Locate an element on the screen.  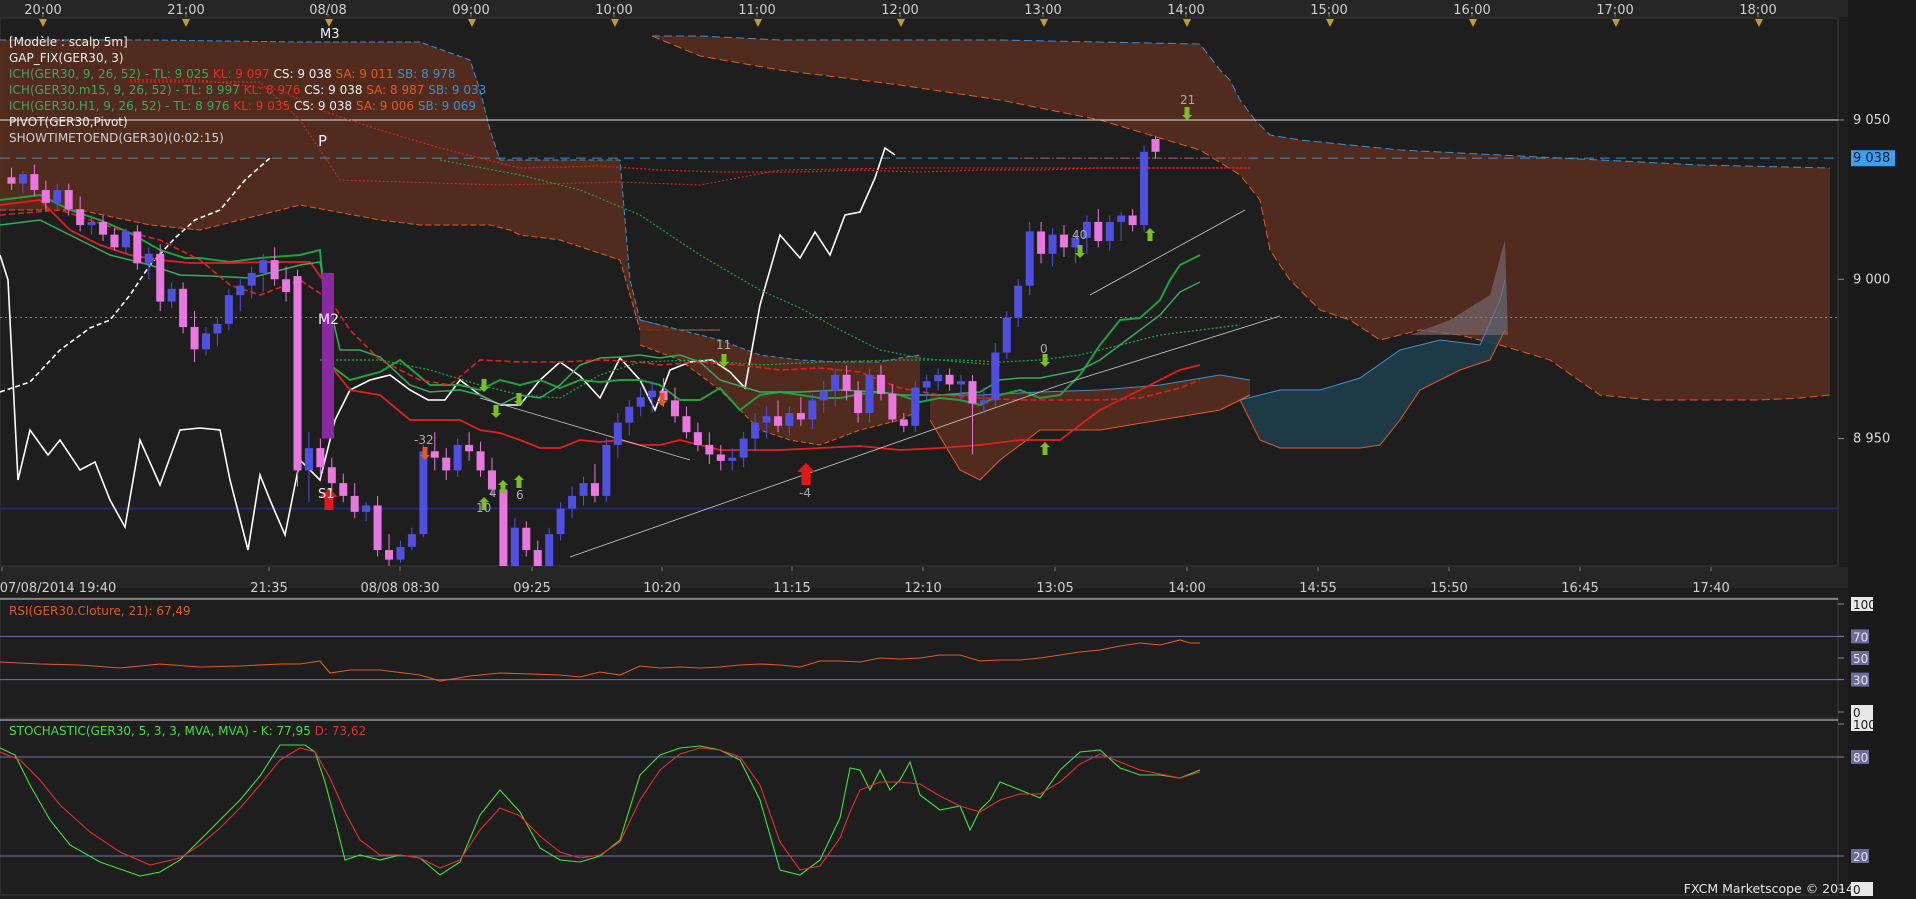
ichh1-sa: SA: 9 006 is located at coordinates (385, 106).